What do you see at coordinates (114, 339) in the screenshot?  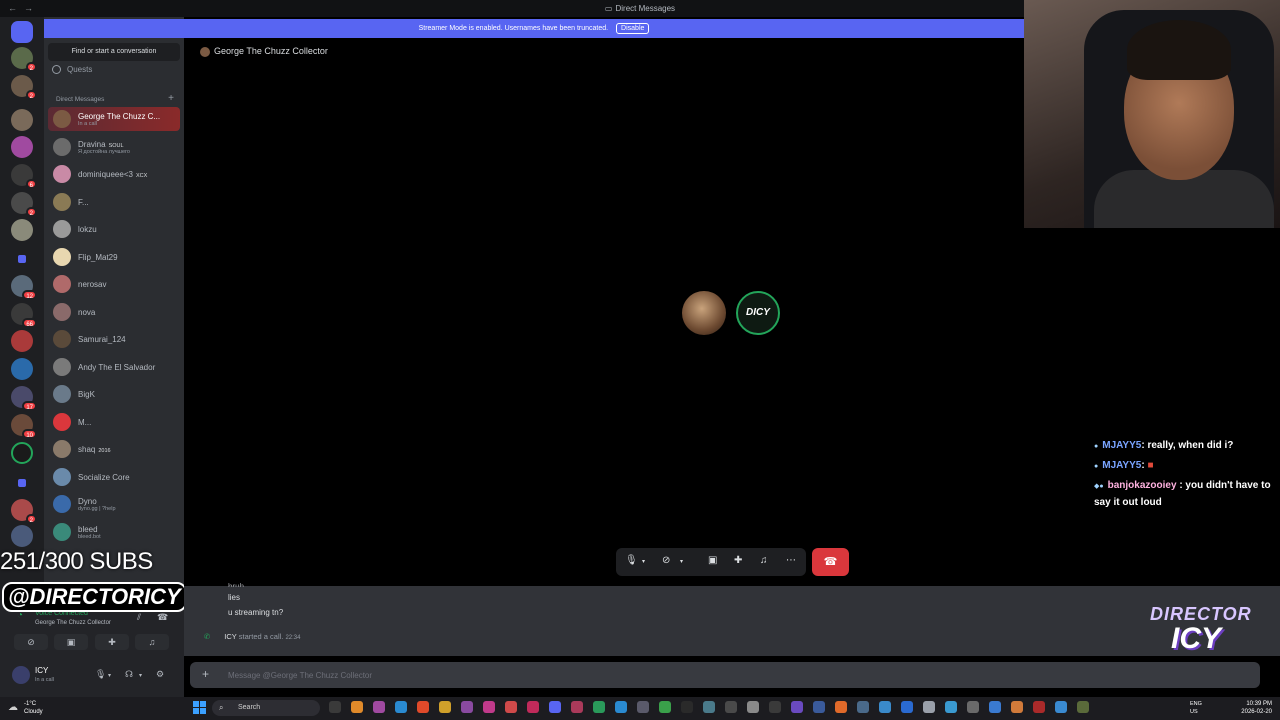 I see `dm-item: Samurai_124` at bounding box center [114, 339].